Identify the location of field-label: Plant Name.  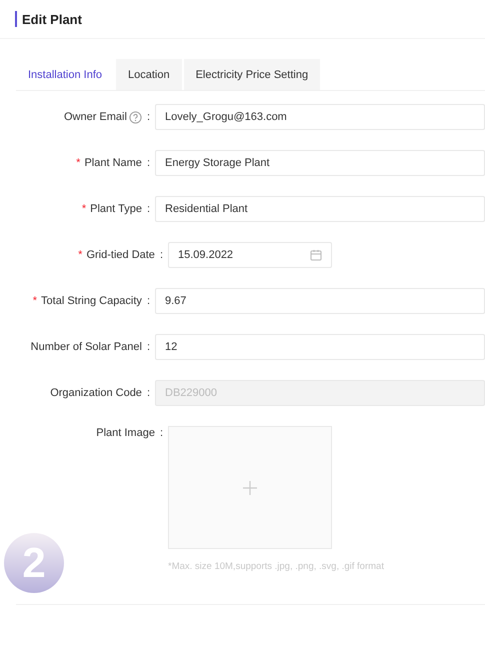
(113, 163).